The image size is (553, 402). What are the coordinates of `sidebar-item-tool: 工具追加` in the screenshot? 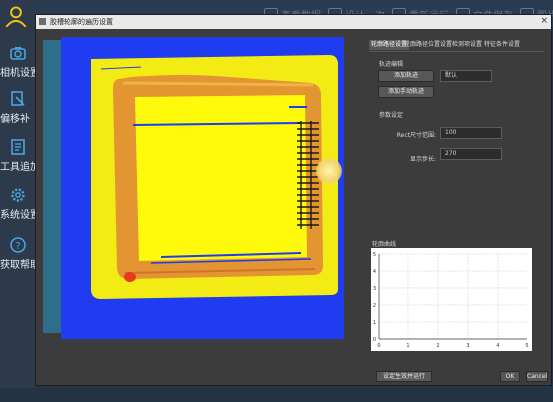 It's located at (20, 162).